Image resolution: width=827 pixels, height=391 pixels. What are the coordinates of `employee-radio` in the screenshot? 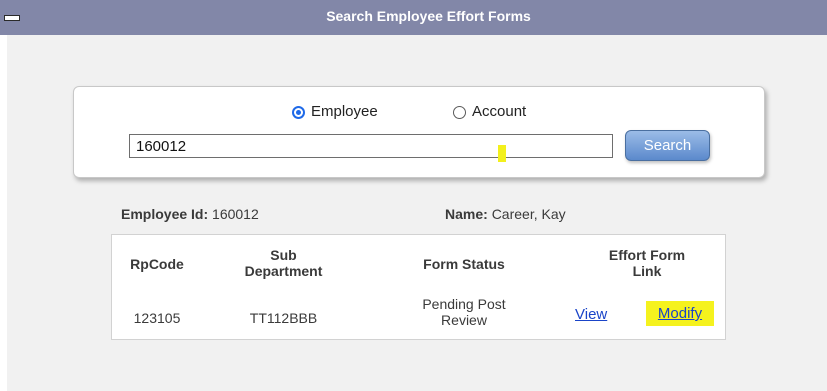 It's located at (298, 112).